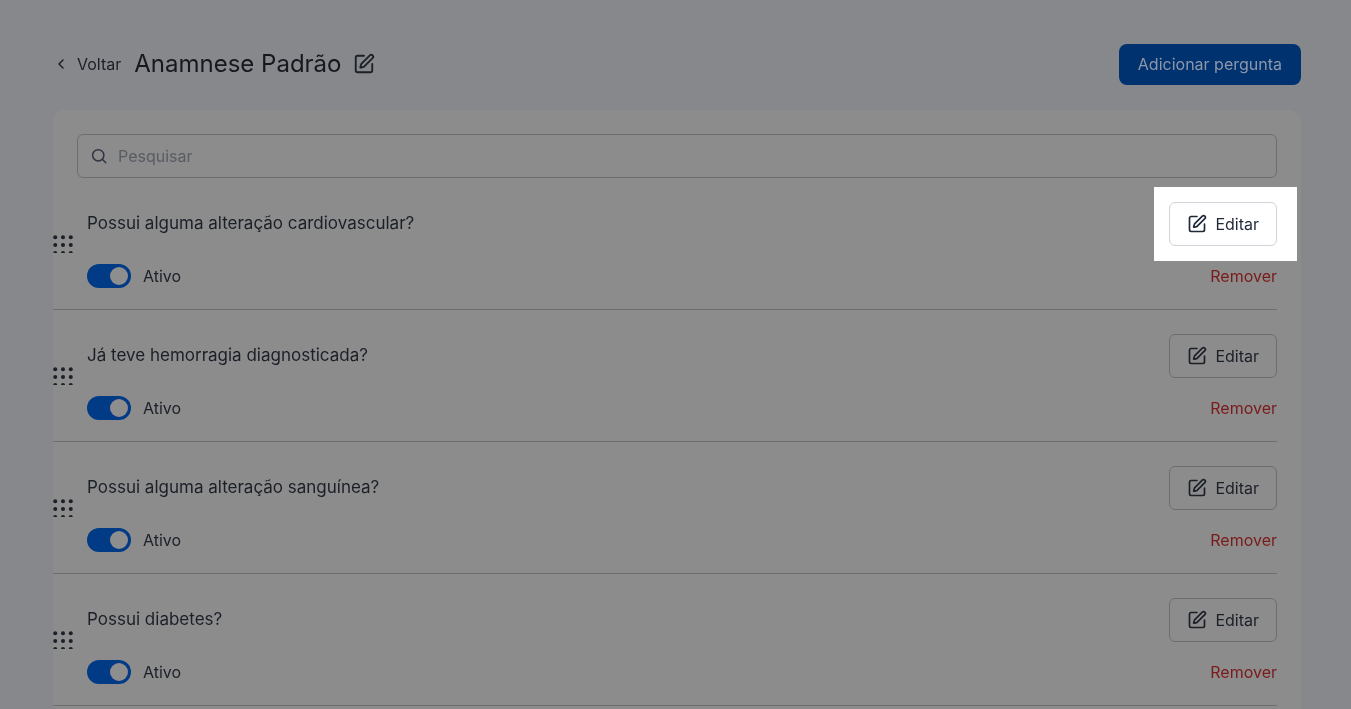  Describe the element at coordinates (238, 64) in the screenshot. I see `page-title: Anamnese Padrão` at that location.